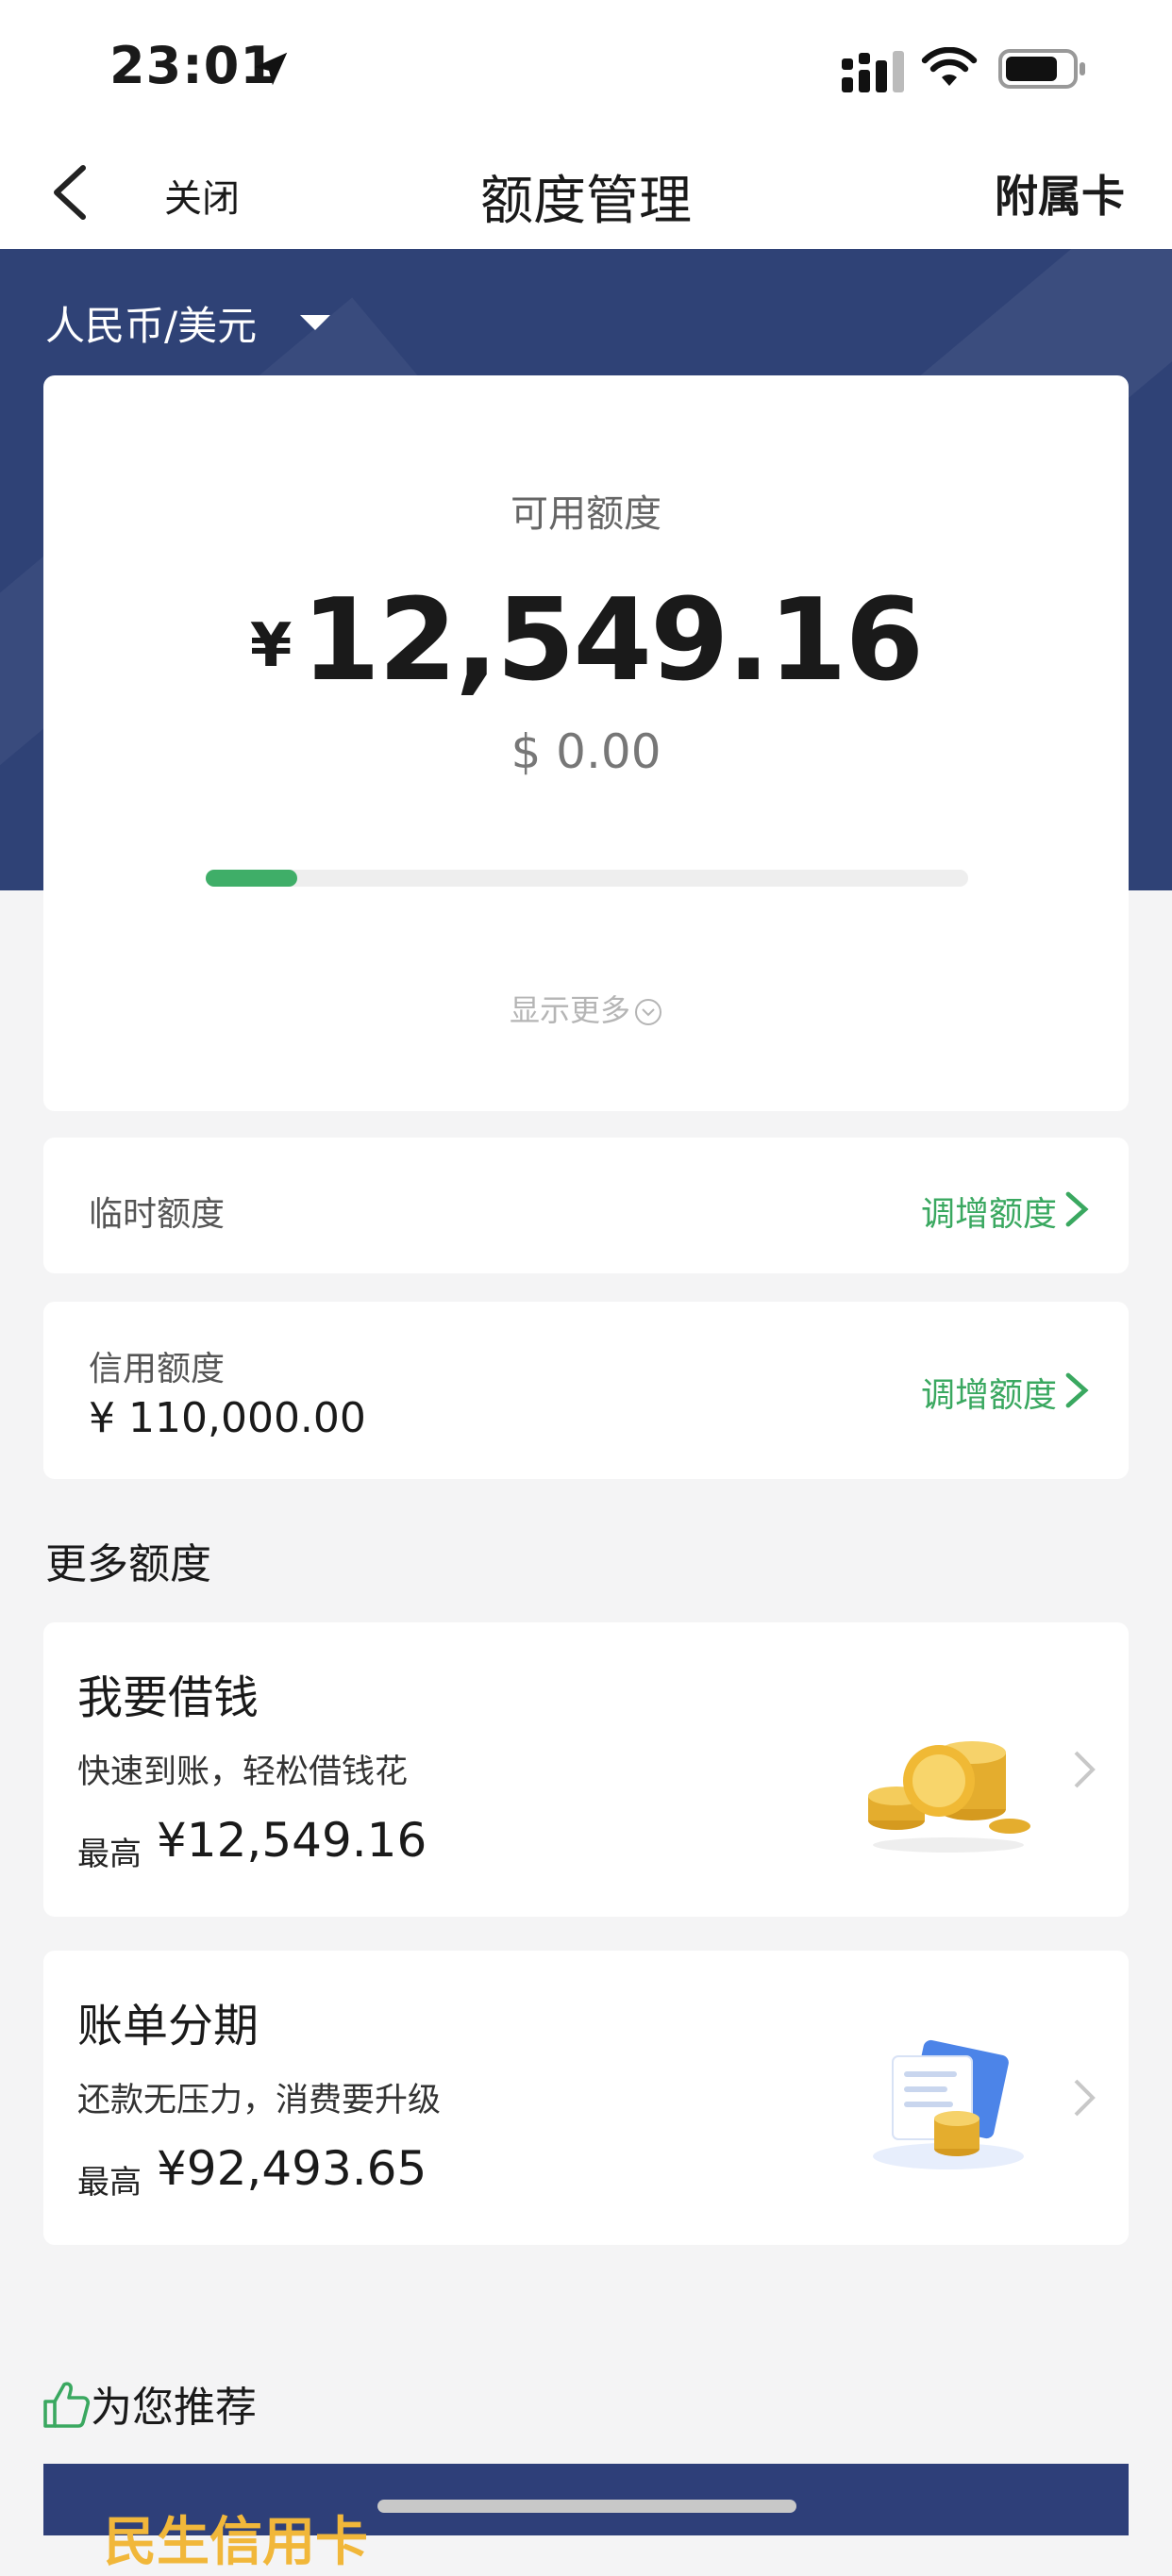 Image resolution: width=1172 pixels, height=2576 pixels. I want to click on home-indicator, so click(586, 2507).